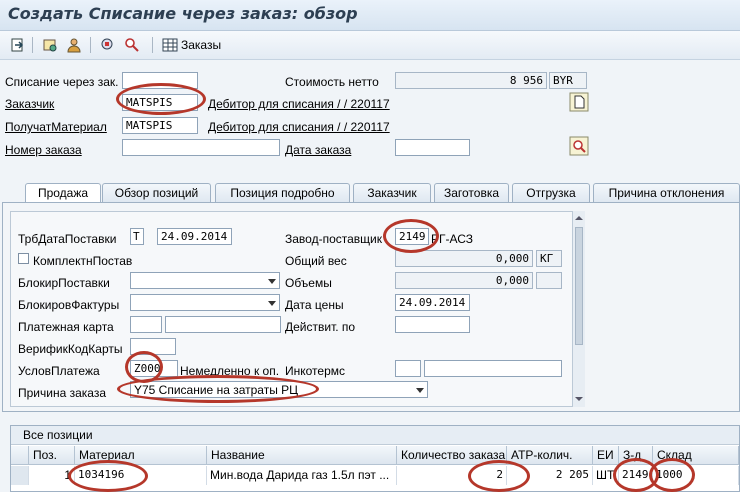  I want to click on complete-delivery-checkbox, so click(23, 258).